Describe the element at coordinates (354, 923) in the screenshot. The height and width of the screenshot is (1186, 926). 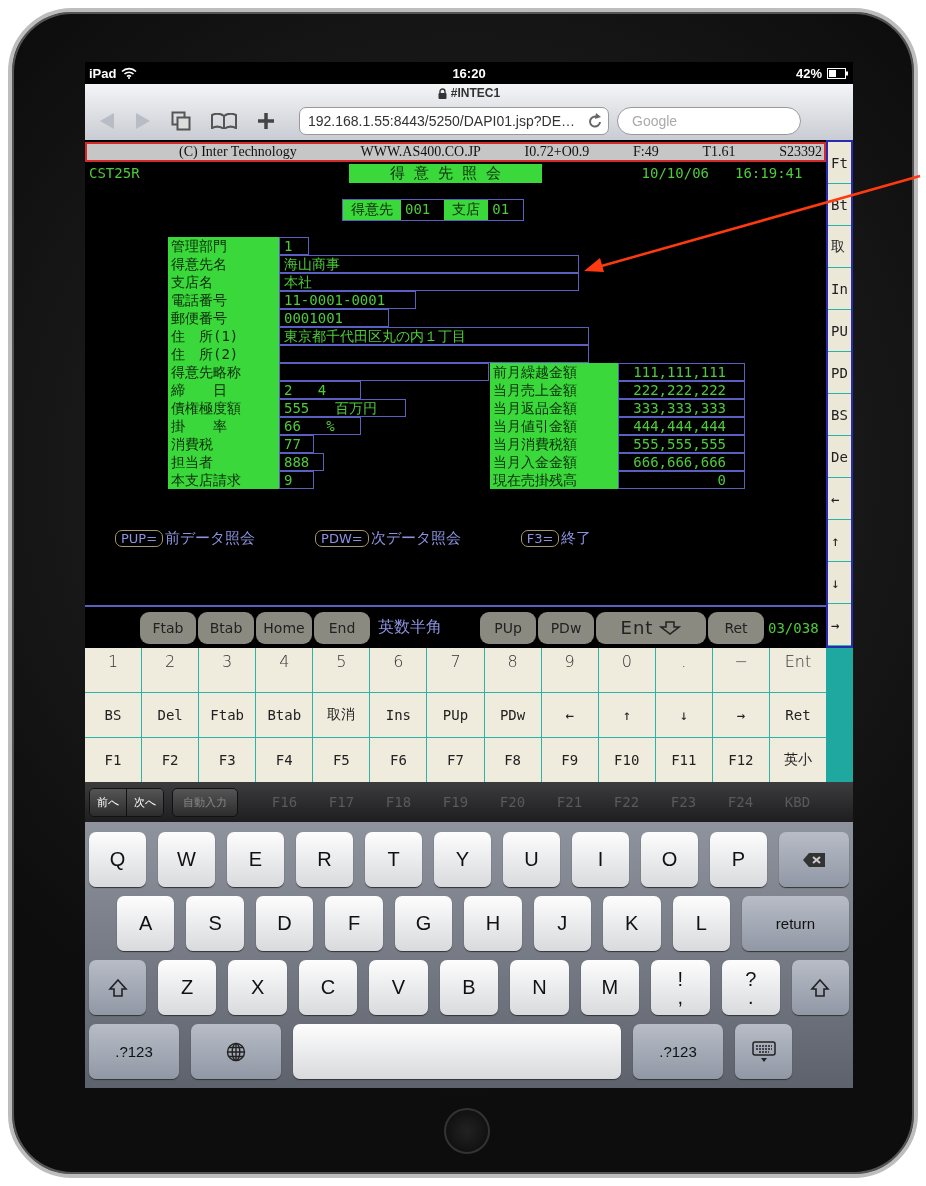
I see `letter-key: F` at that location.